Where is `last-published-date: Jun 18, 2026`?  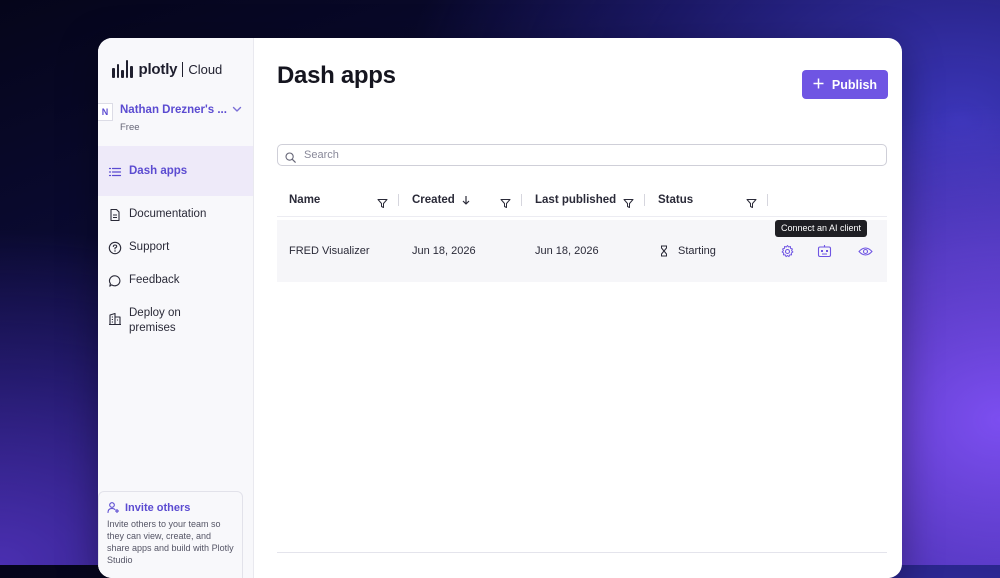 last-published-date: Jun 18, 2026 is located at coordinates (567, 251).